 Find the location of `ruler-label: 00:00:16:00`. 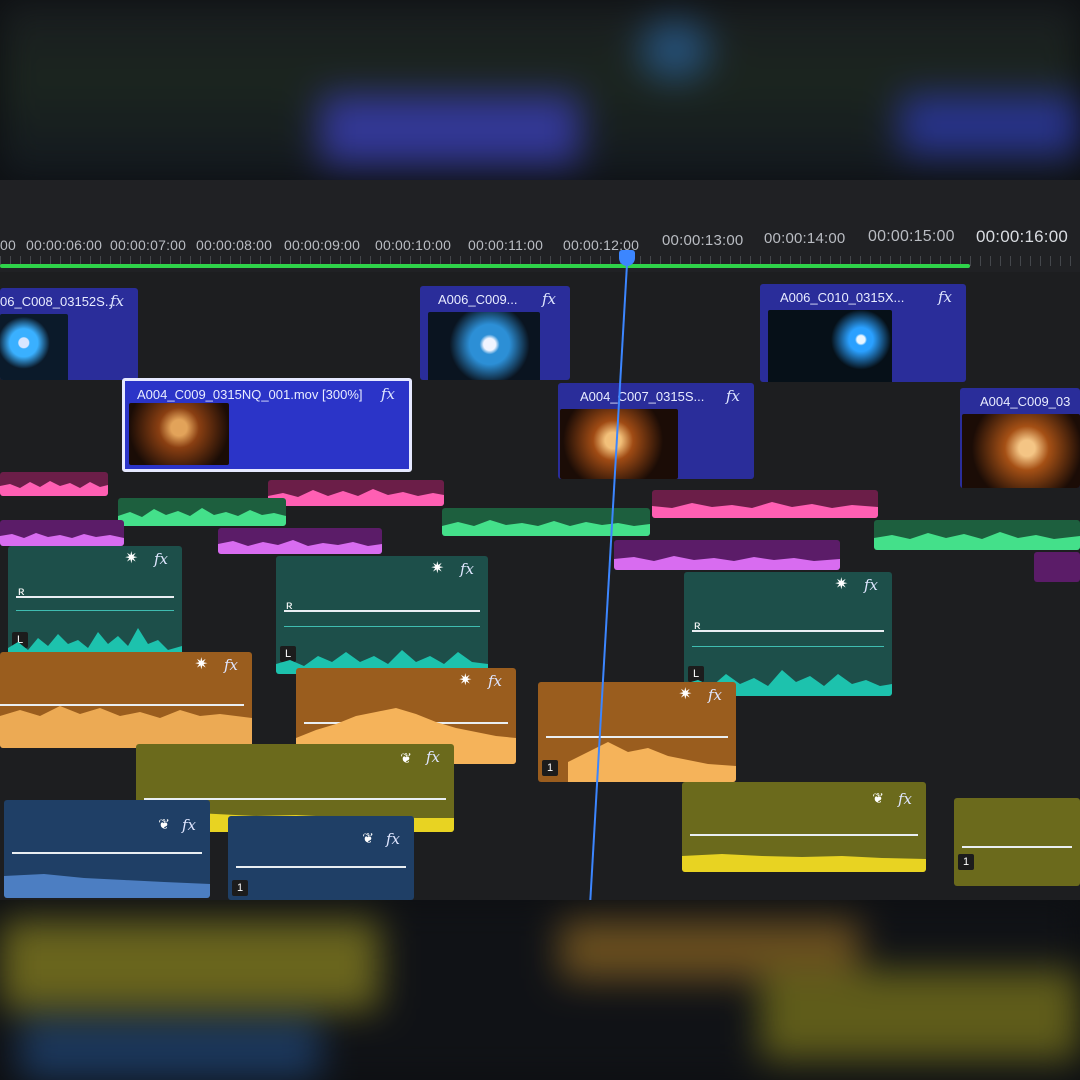

ruler-label: 00:00:16:00 is located at coordinates (1022, 236).